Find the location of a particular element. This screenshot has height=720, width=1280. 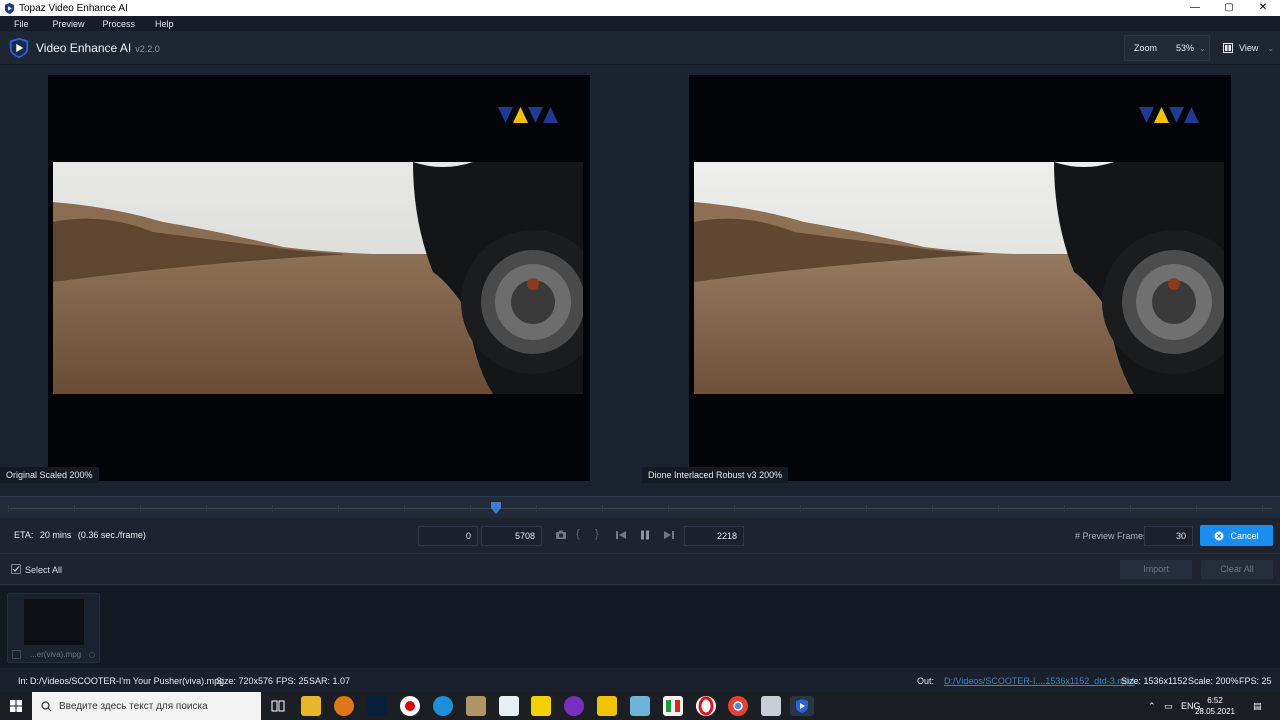

file-status-icon is located at coordinates (92, 655).